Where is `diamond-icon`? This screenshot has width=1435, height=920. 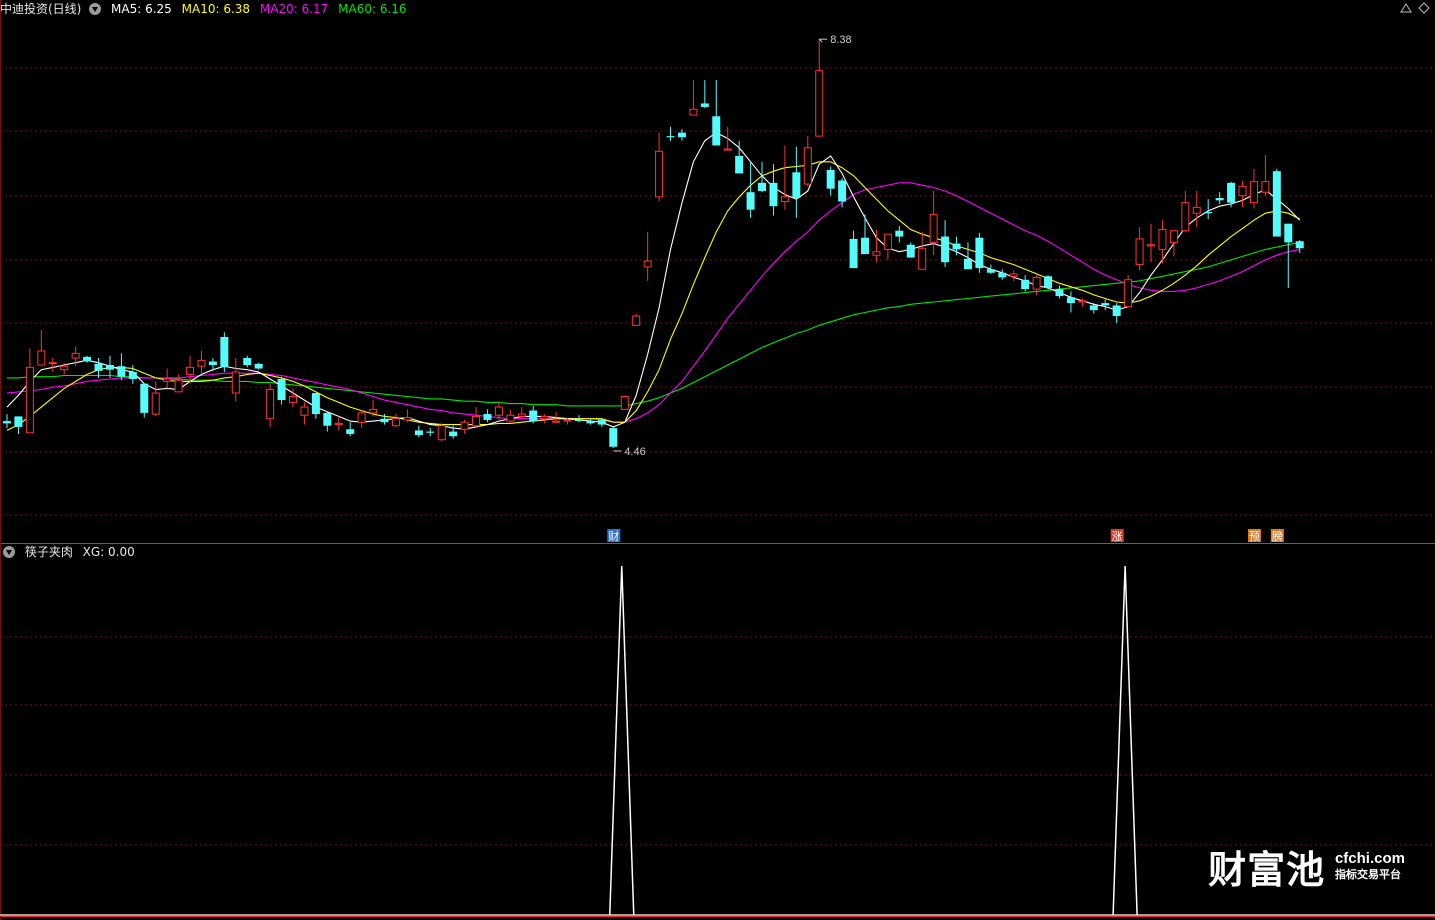
diamond-icon is located at coordinates (1424, 8).